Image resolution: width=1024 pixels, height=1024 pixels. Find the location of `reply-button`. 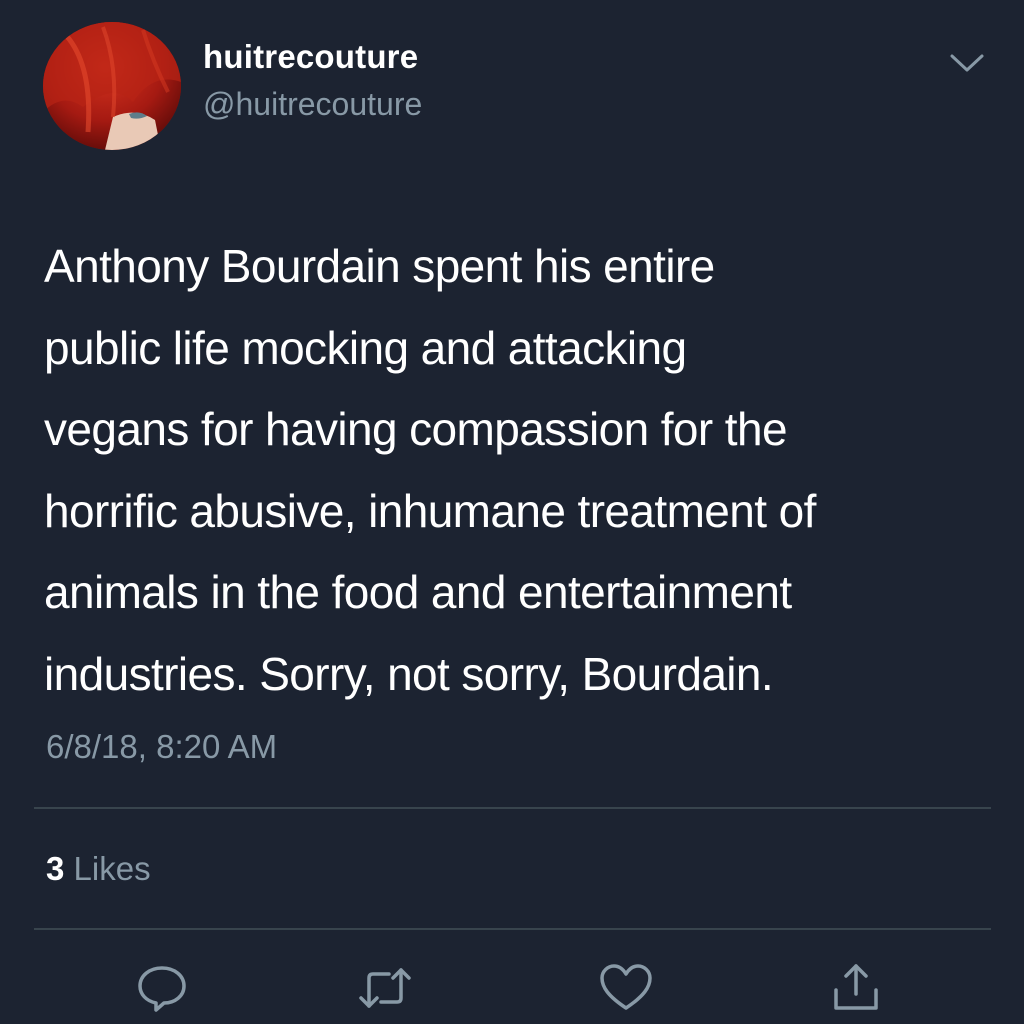

reply-button is located at coordinates (162, 988).